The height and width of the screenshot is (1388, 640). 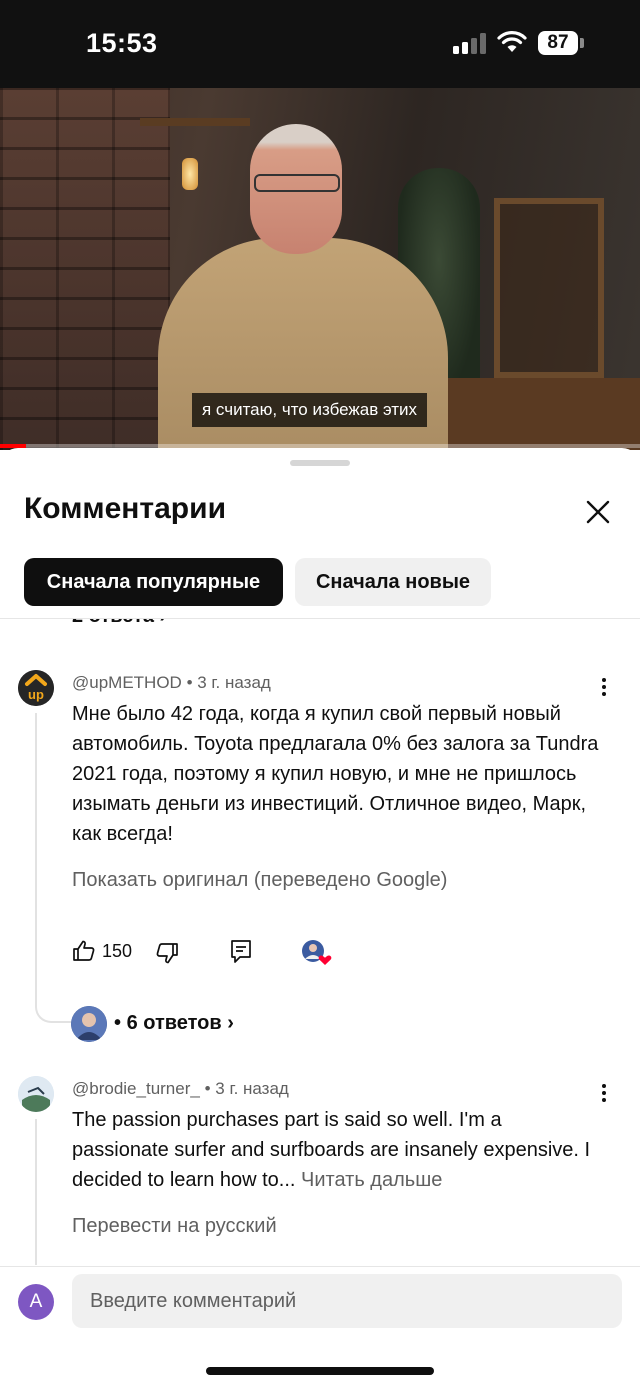 I want to click on translate-link: Перевести на русский, so click(x=174, y=1226).